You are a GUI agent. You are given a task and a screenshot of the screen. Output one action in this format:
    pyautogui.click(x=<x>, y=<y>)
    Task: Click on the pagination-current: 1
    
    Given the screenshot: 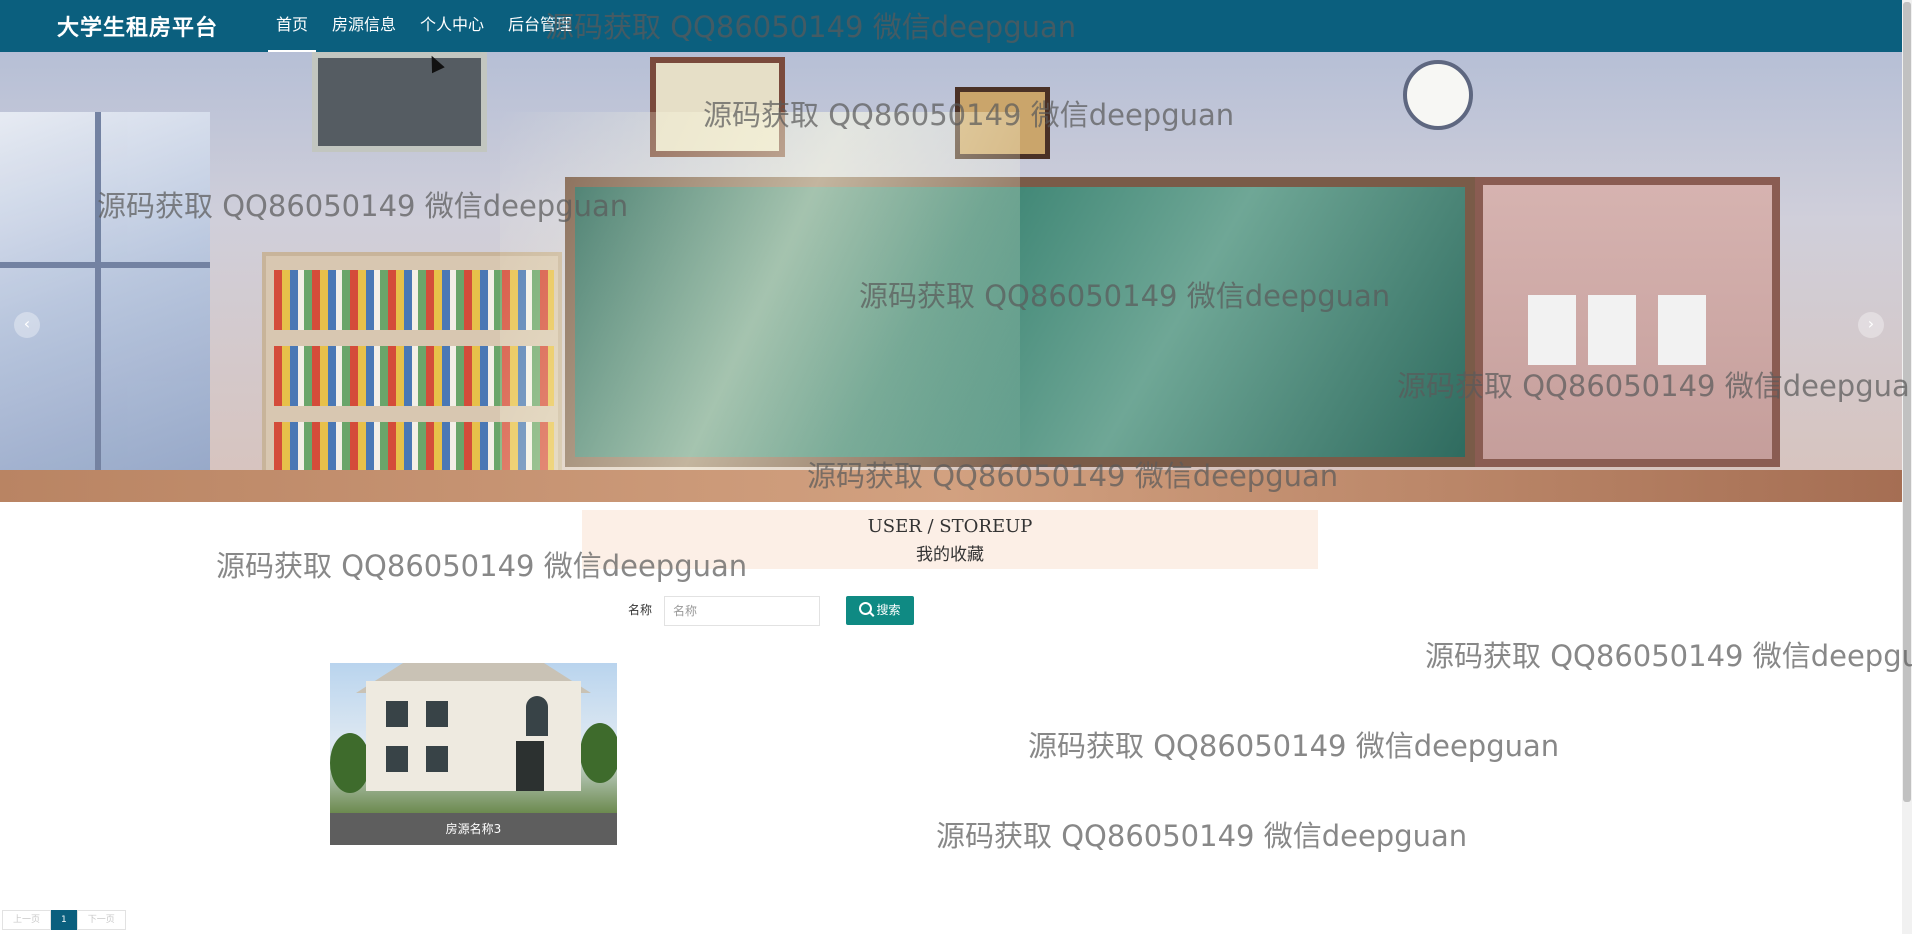 What is the action you would take?
    pyautogui.click(x=64, y=920)
    